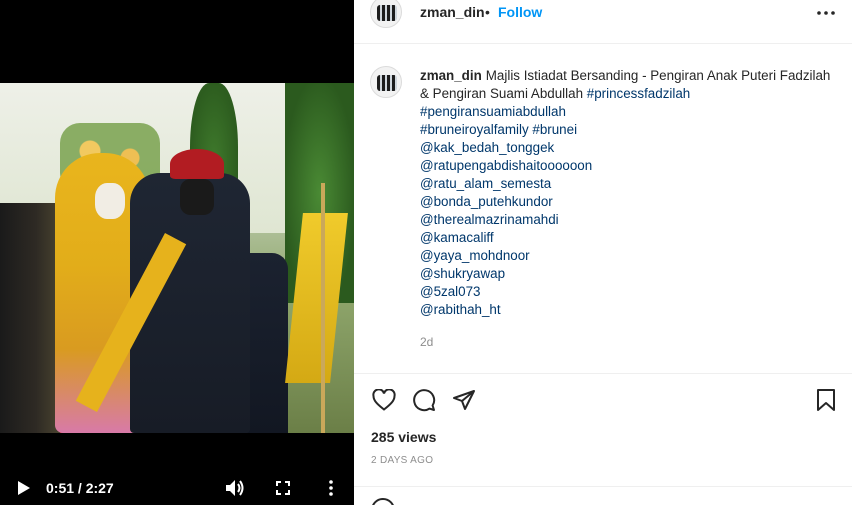 Image resolution: width=852 pixels, height=505 pixels. I want to click on comment-icon, so click(424, 400).